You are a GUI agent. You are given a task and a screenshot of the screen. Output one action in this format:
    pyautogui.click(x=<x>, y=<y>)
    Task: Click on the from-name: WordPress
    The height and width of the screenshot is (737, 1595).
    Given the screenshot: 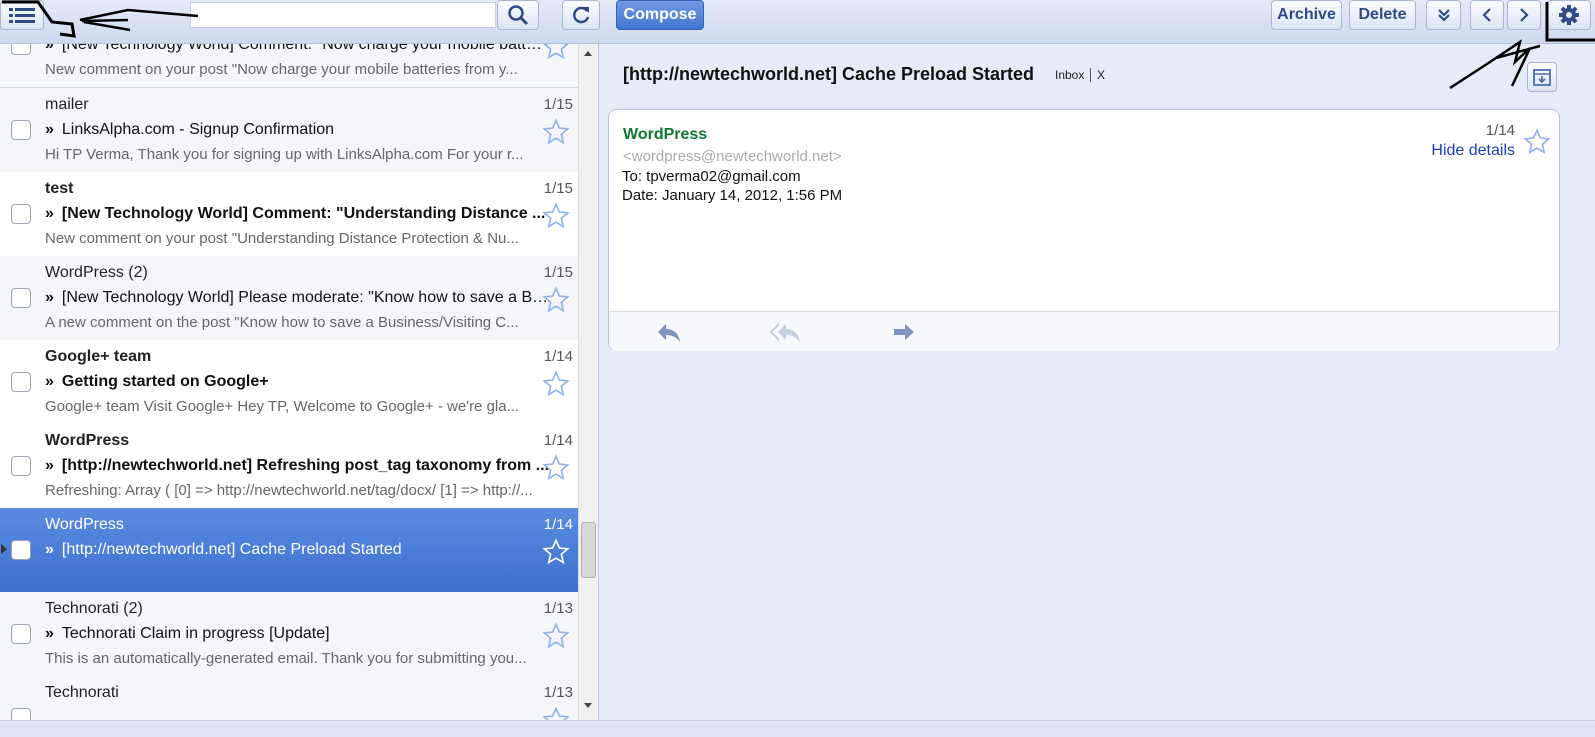 What is the action you would take?
    pyautogui.click(x=665, y=135)
    